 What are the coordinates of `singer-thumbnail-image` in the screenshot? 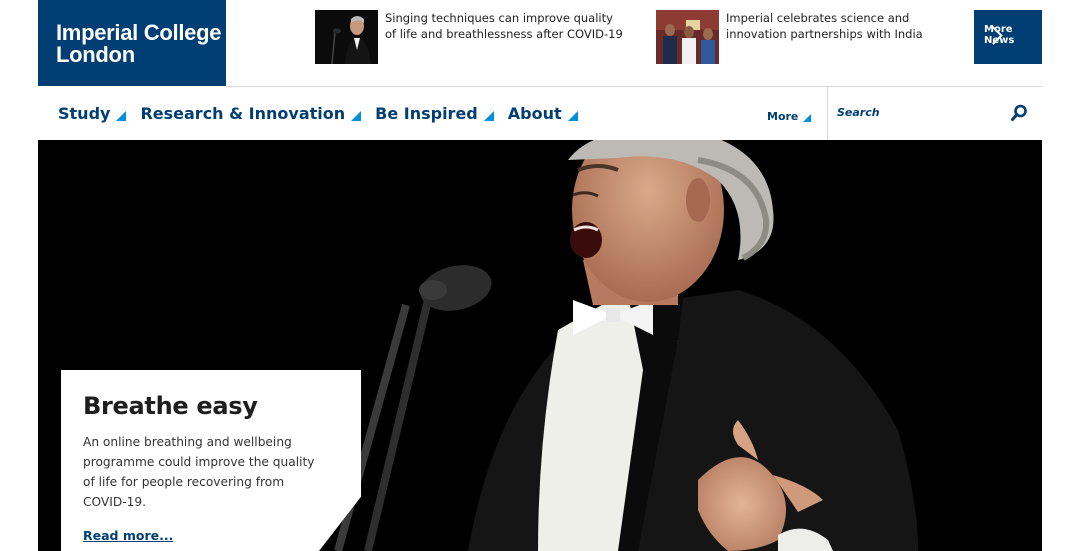 It's located at (346, 37).